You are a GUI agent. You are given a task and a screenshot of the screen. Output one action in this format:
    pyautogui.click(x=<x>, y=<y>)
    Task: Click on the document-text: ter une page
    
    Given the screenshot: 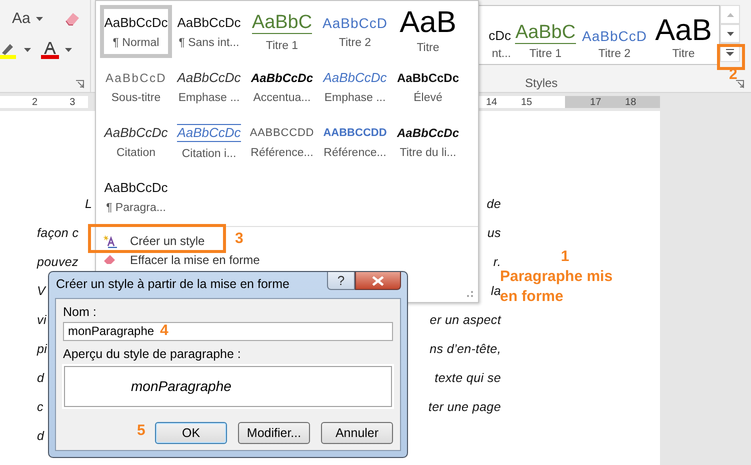 What is the action you would take?
    pyautogui.click(x=464, y=407)
    